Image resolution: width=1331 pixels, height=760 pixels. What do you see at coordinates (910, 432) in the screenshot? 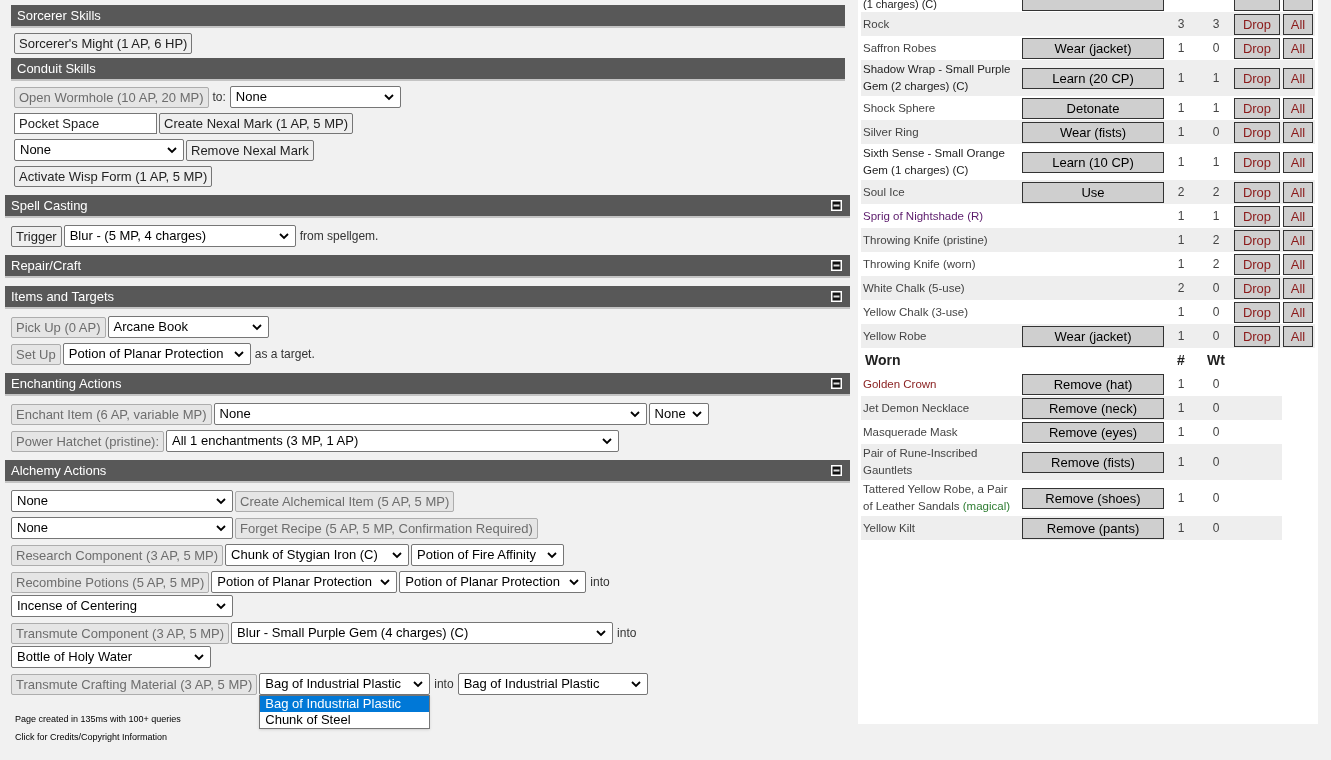
I see `item-name: Masquerade Mask` at bounding box center [910, 432].